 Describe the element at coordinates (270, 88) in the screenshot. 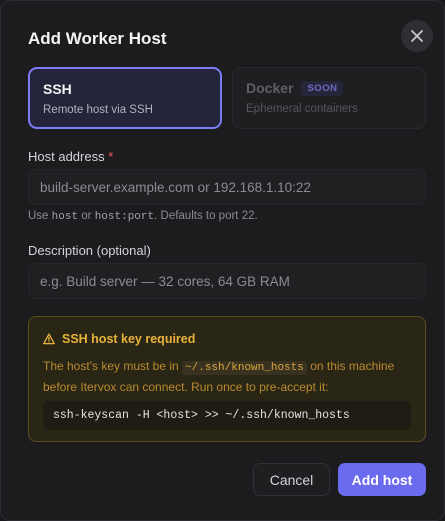

I see `docker-card-title: Docker` at that location.